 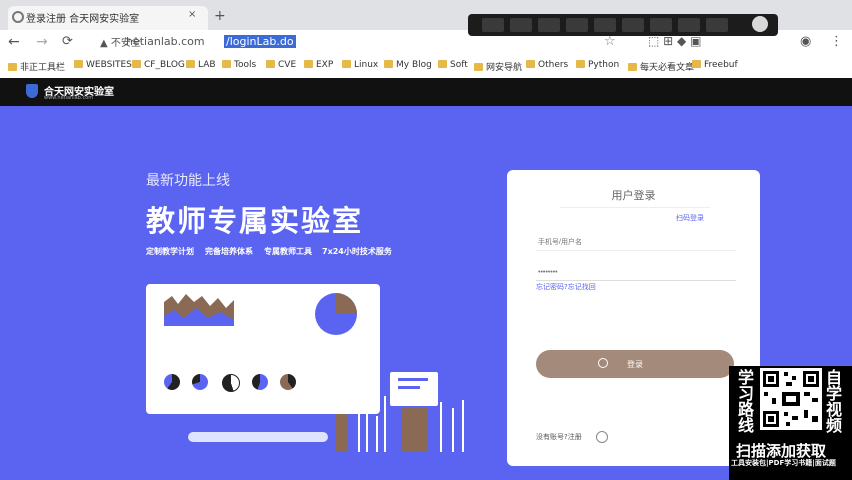 I want to click on hero-title: 教师专属实验室, so click(x=255, y=221).